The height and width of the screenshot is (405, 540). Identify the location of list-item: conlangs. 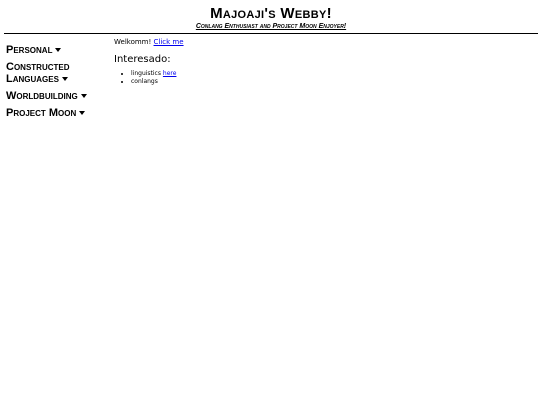
(332, 82).